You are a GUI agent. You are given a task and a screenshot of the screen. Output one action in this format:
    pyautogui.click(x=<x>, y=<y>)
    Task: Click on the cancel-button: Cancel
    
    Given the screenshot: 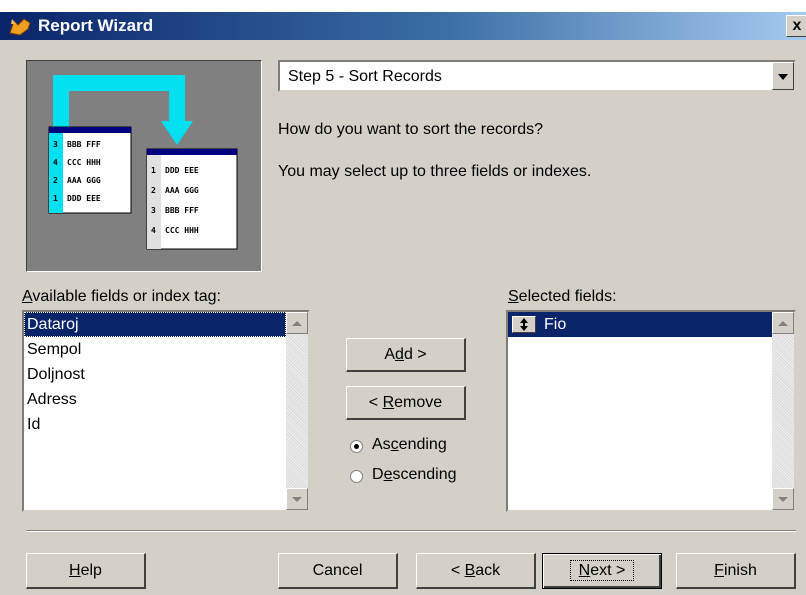 What is the action you would take?
    pyautogui.click(x=338, y=571)
    